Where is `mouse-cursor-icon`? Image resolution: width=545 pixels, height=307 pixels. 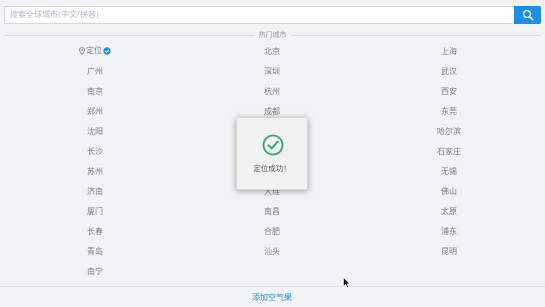 mouse-cursor-icon is located at coordinates (347, 283).